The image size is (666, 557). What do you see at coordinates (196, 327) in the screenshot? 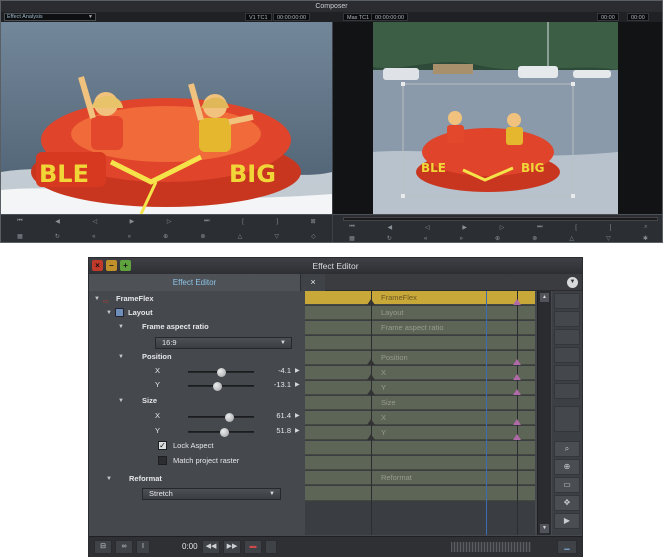
I see `frame-aspect-ratio-row: ▼ Frame aspect ratio` at bounding box center [196, 327].